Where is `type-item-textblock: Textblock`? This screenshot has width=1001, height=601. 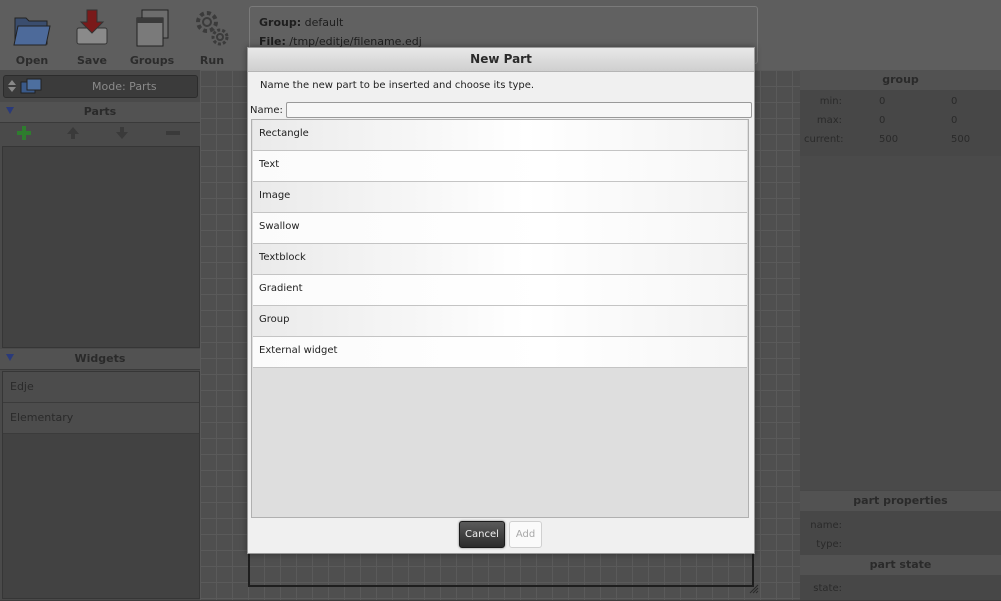
type-item-textblock: Textblock is located at coordinates (500, 259).